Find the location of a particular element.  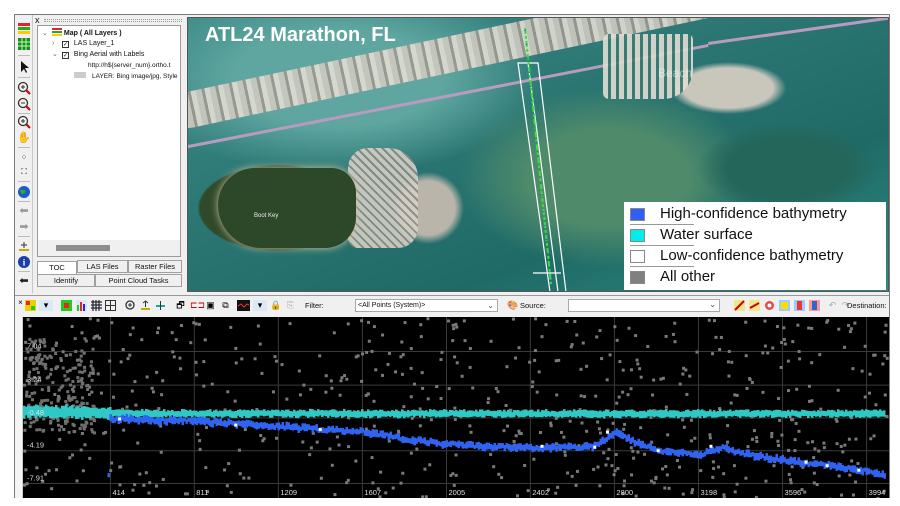

back-arrow-icon: ⬅ is located at coordinates (24, 211).